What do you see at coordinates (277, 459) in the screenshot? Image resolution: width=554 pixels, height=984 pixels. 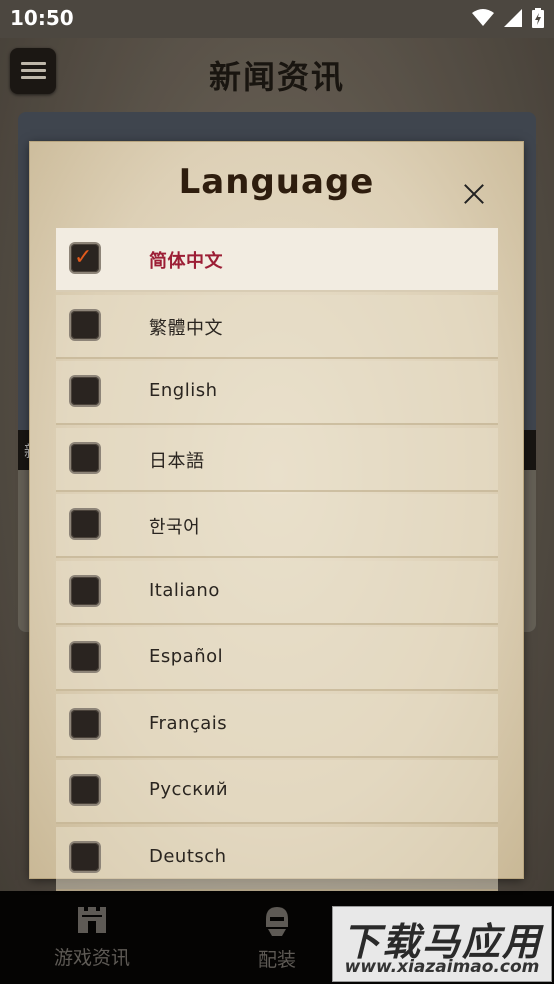 I see `language-option: 日本語` at bounding box center [277, 459].